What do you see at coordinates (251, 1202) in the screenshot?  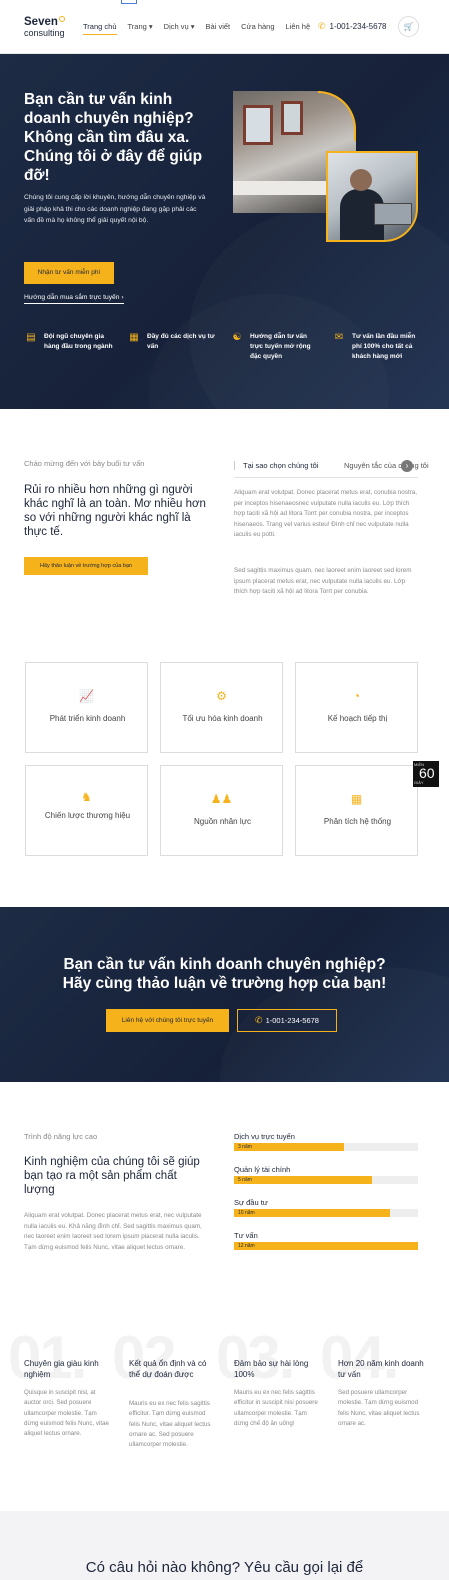 I see `skill-bar-label: Sự đầu tư` at bounding box center [251, 1202].